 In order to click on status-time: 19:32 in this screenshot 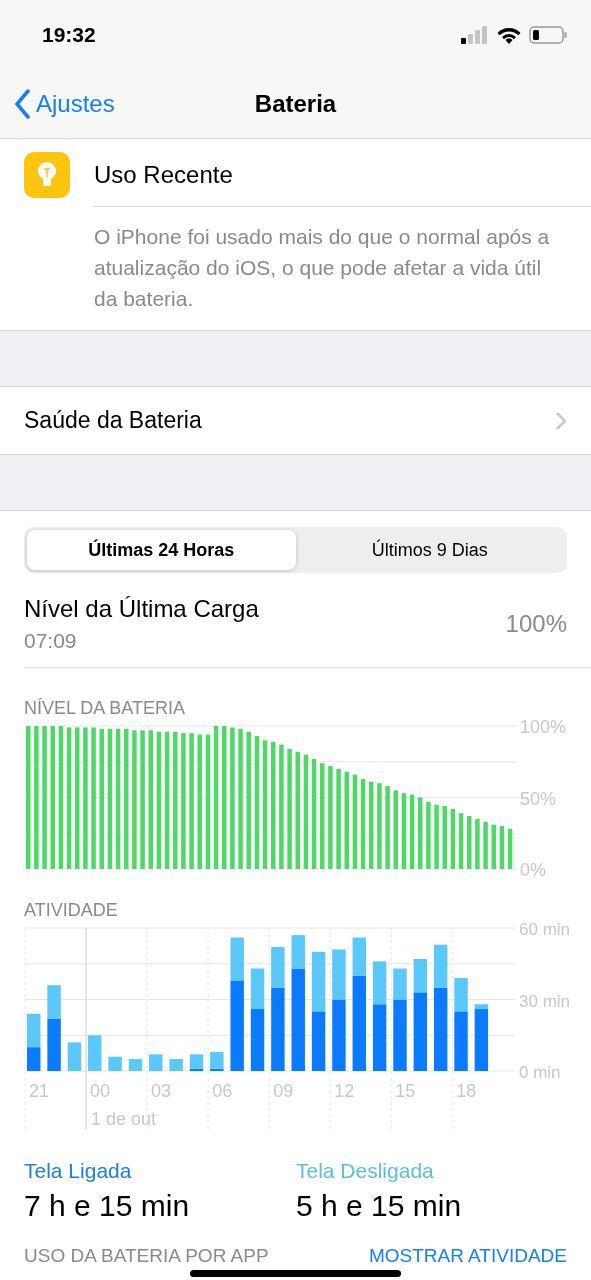, I will do `click(69, 35)`.